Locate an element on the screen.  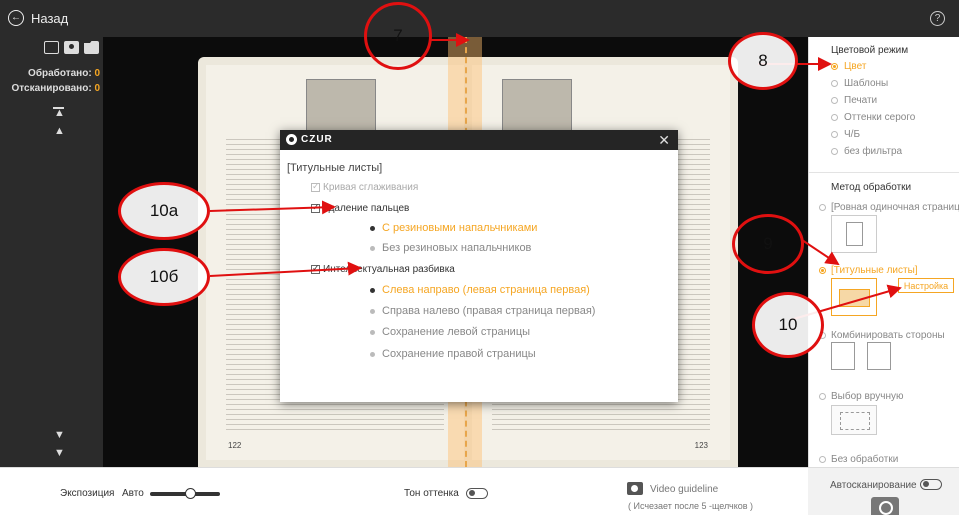
page-back-icon is located at coordinates (879, 356).